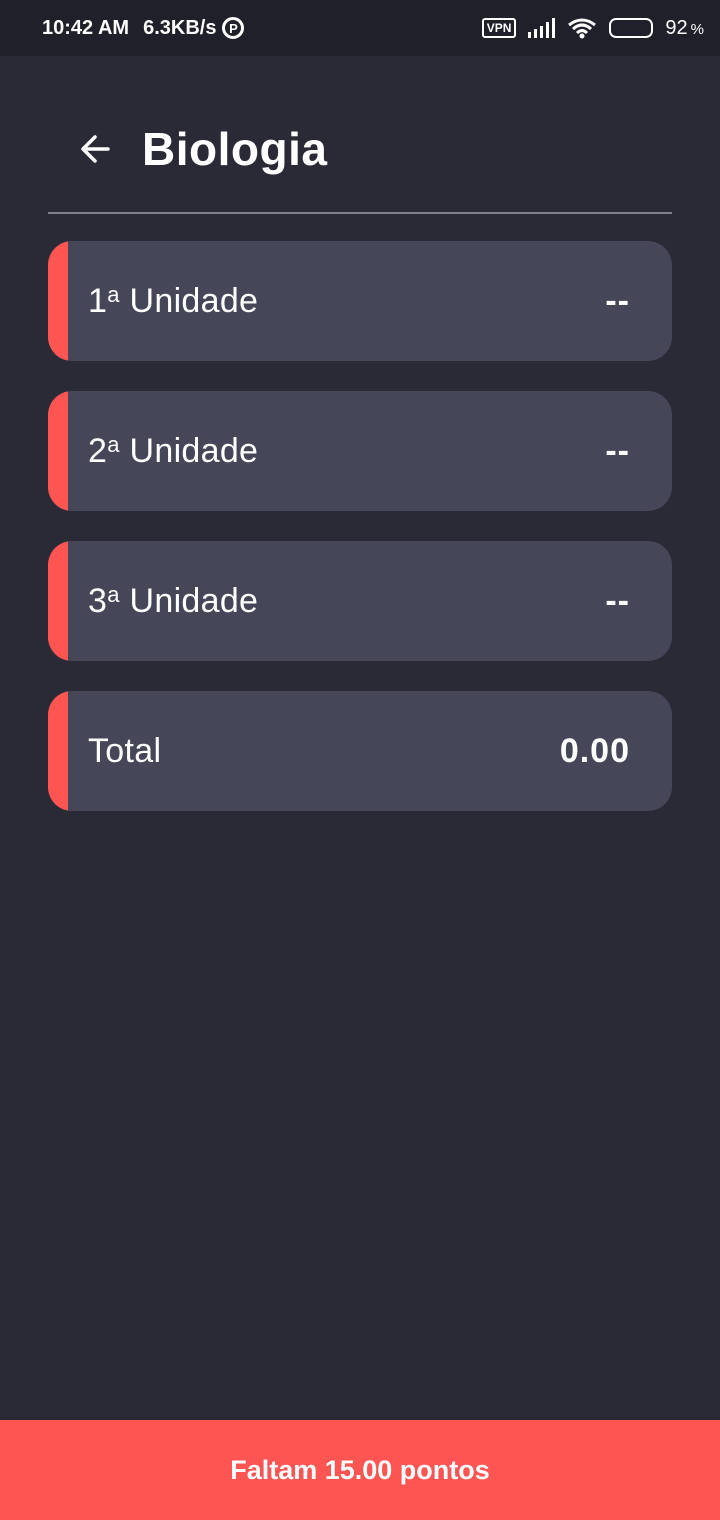 Image resolution: width=720 pixels, height=1520 pixels. Describe the element at coordinates (499, 28) in the screenshot. I see `vpn-icon: VPN` at that location.